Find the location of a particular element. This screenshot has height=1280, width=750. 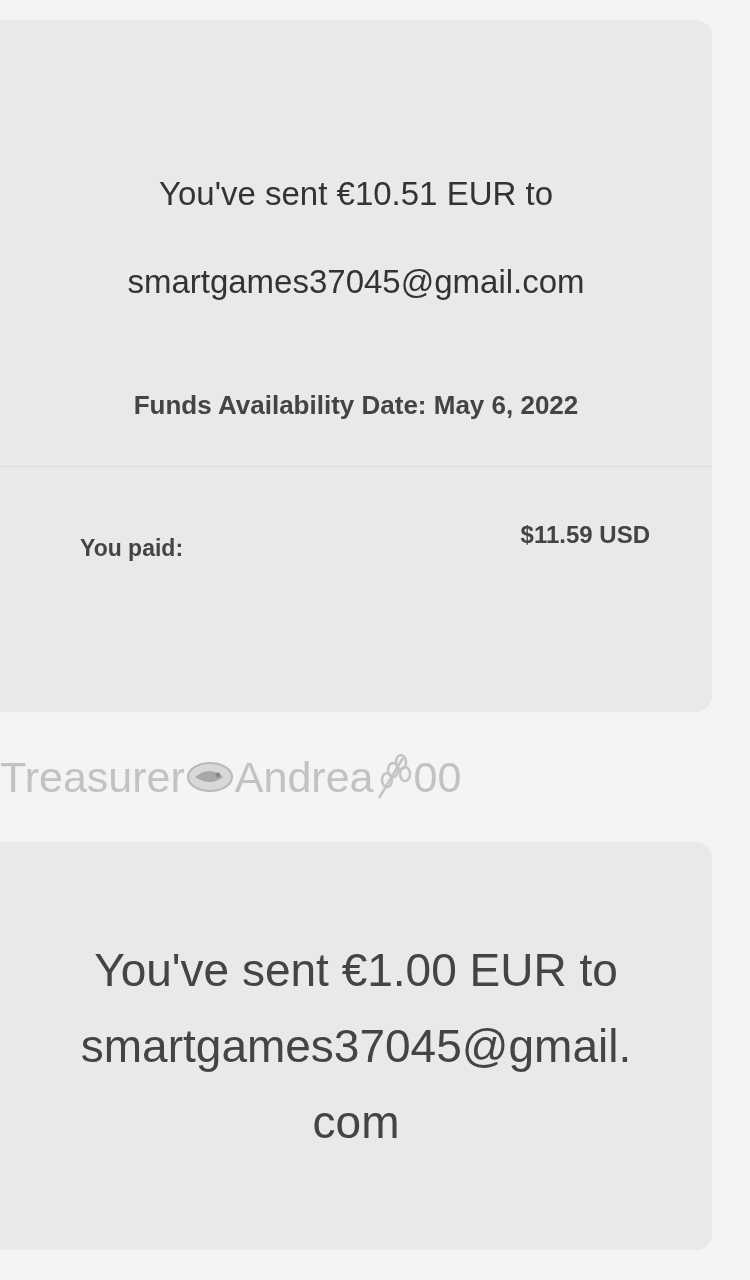

paid-amount: $11.59 USD is located at coordinates (585, 535).